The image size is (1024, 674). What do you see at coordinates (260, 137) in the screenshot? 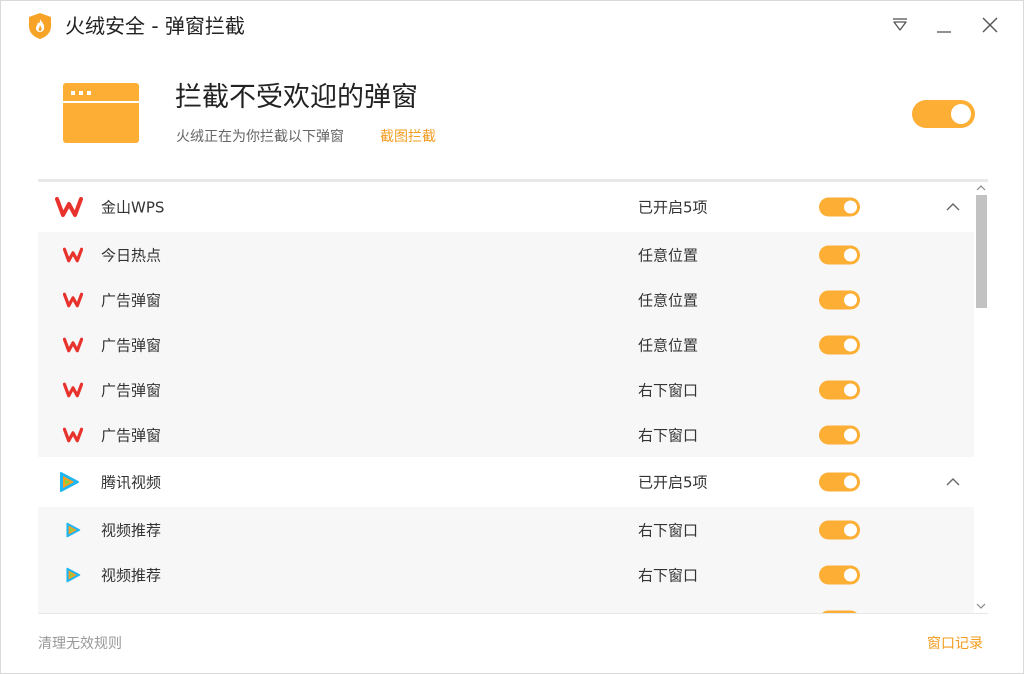
I see `page-description: 火绒正在为你拦截以下弹窗` at bounding box center [260, 137].